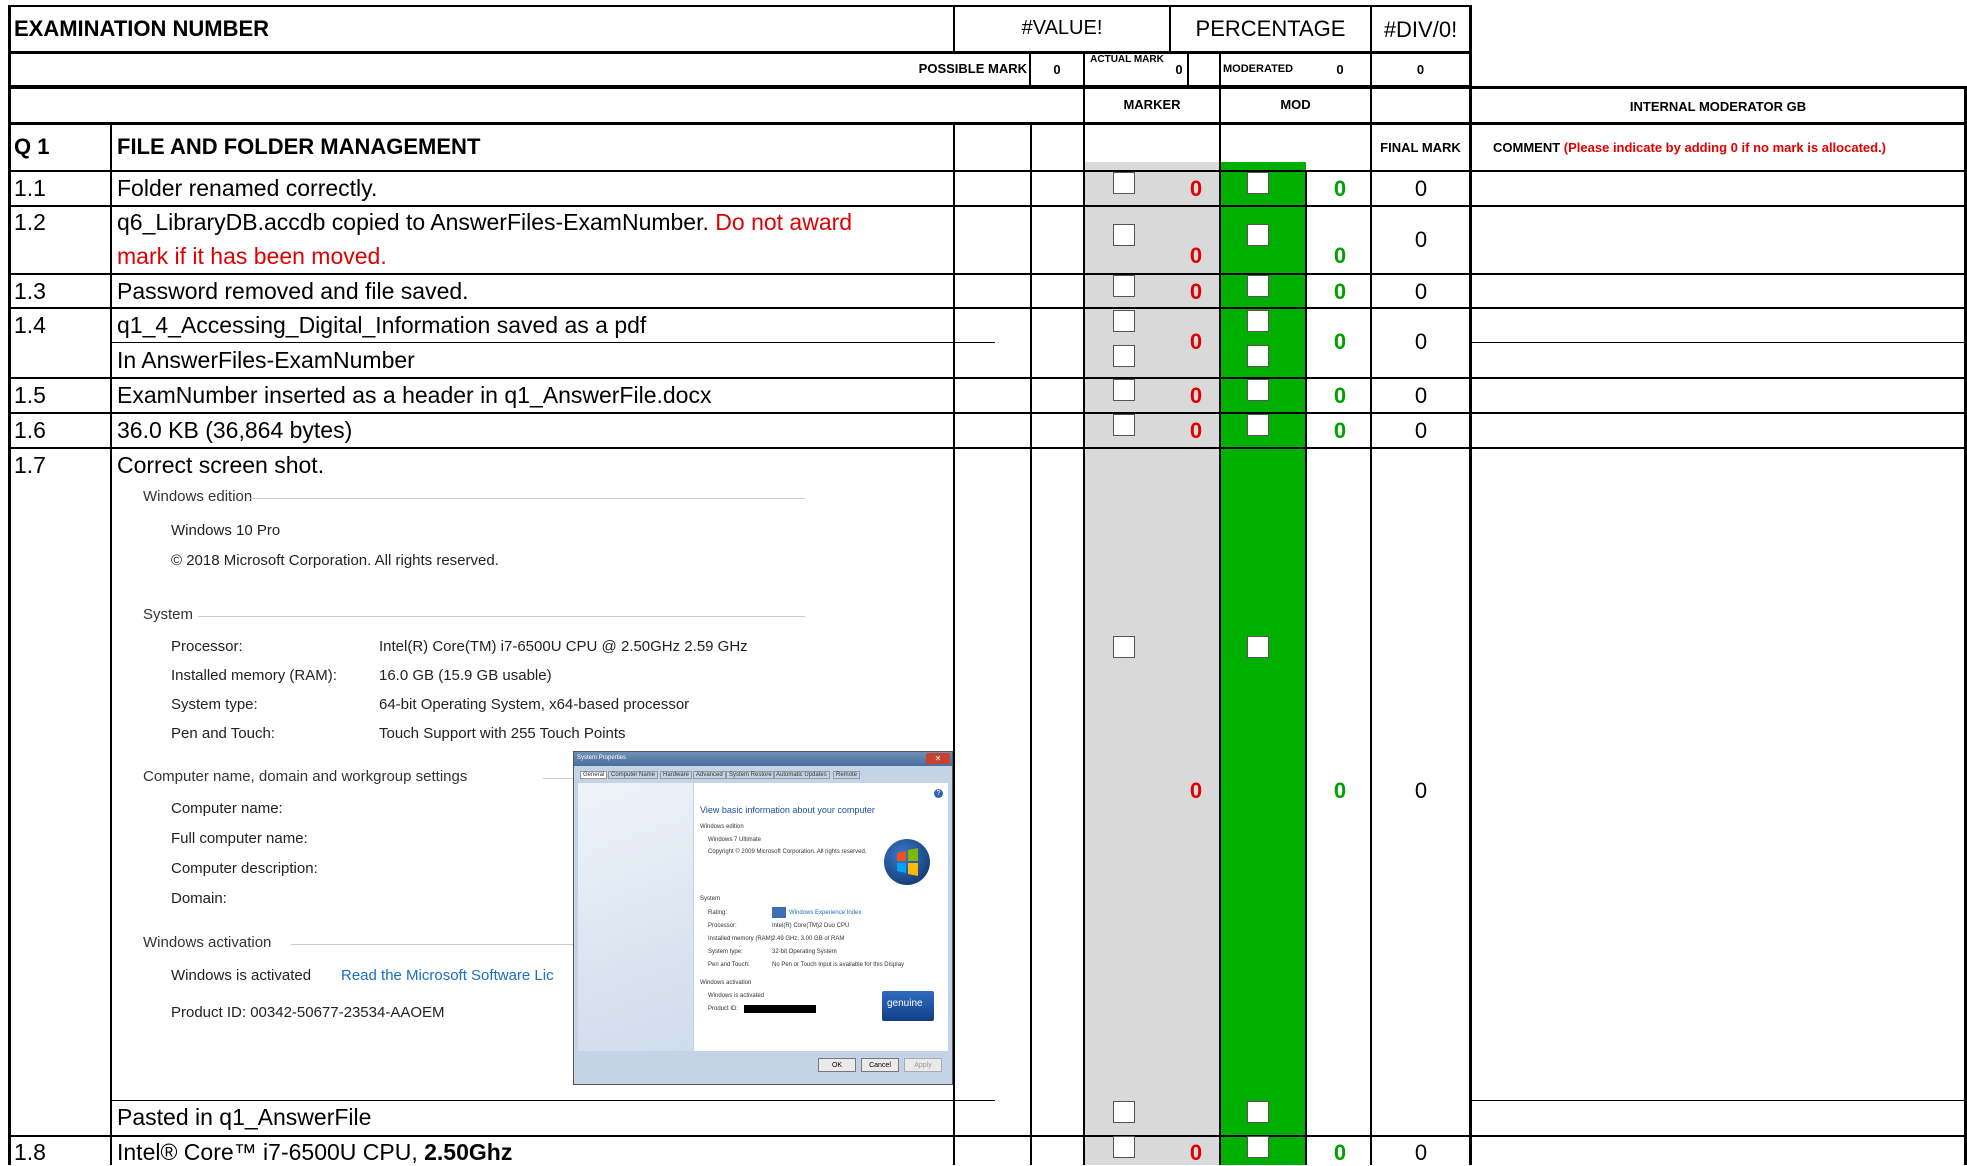 The height and width of the screenshot is (1166, 1967). I want to click on win7-processor: Intel(R) Core(TM)2 Duo CPU, so click(811, 926).